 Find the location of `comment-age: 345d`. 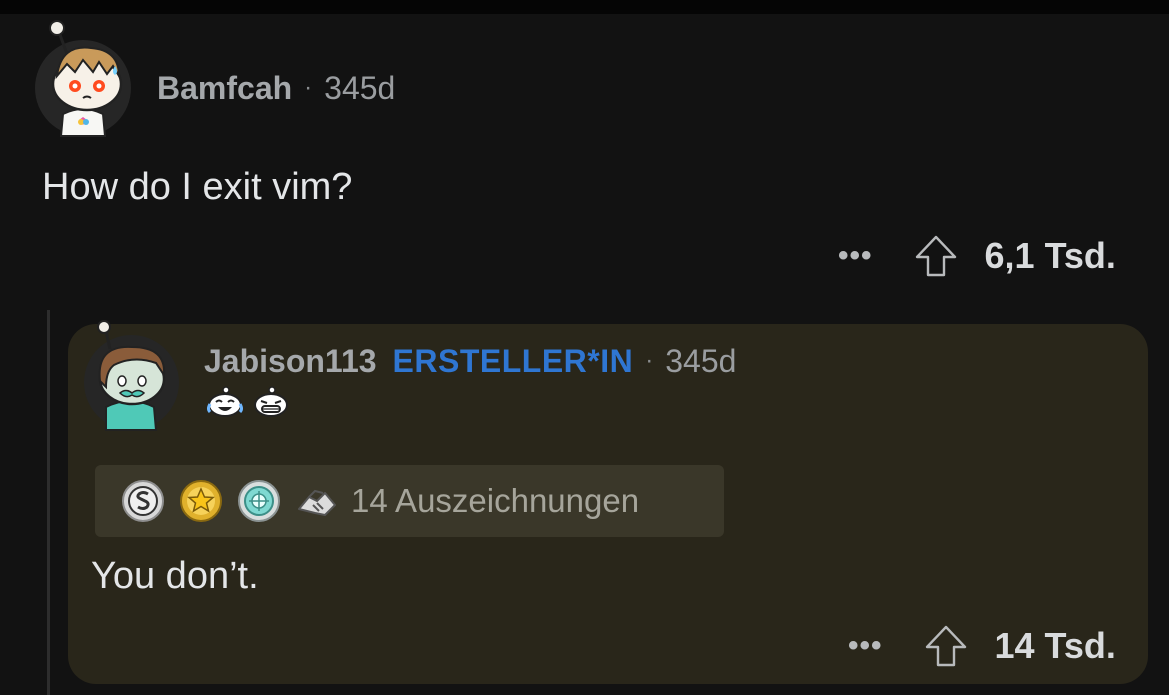

comment-age: 345d is located at coordinates (360, 87).